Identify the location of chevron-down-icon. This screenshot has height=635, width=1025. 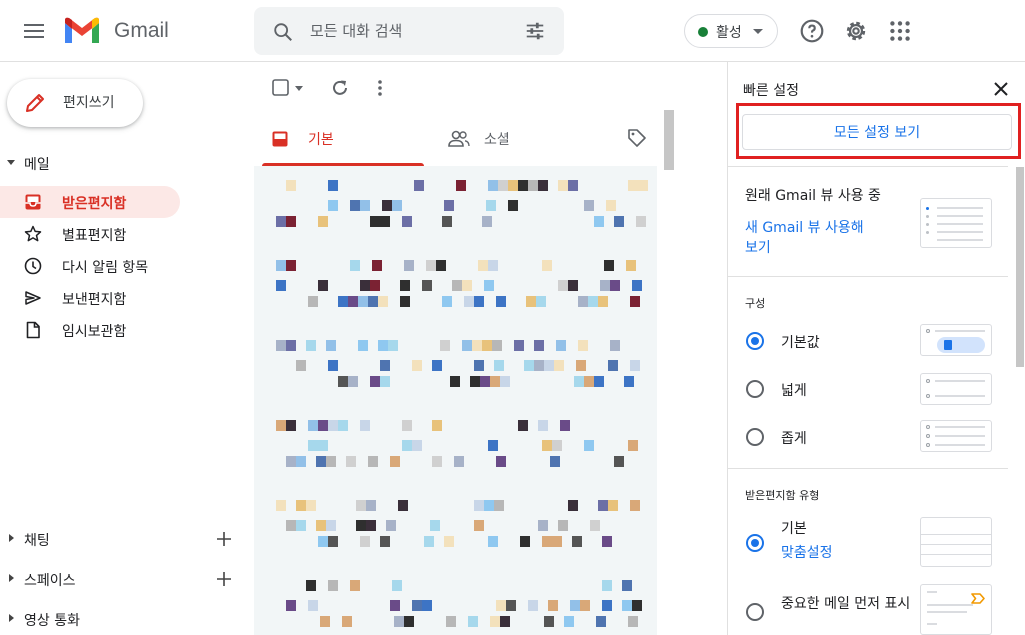
(758, 31).